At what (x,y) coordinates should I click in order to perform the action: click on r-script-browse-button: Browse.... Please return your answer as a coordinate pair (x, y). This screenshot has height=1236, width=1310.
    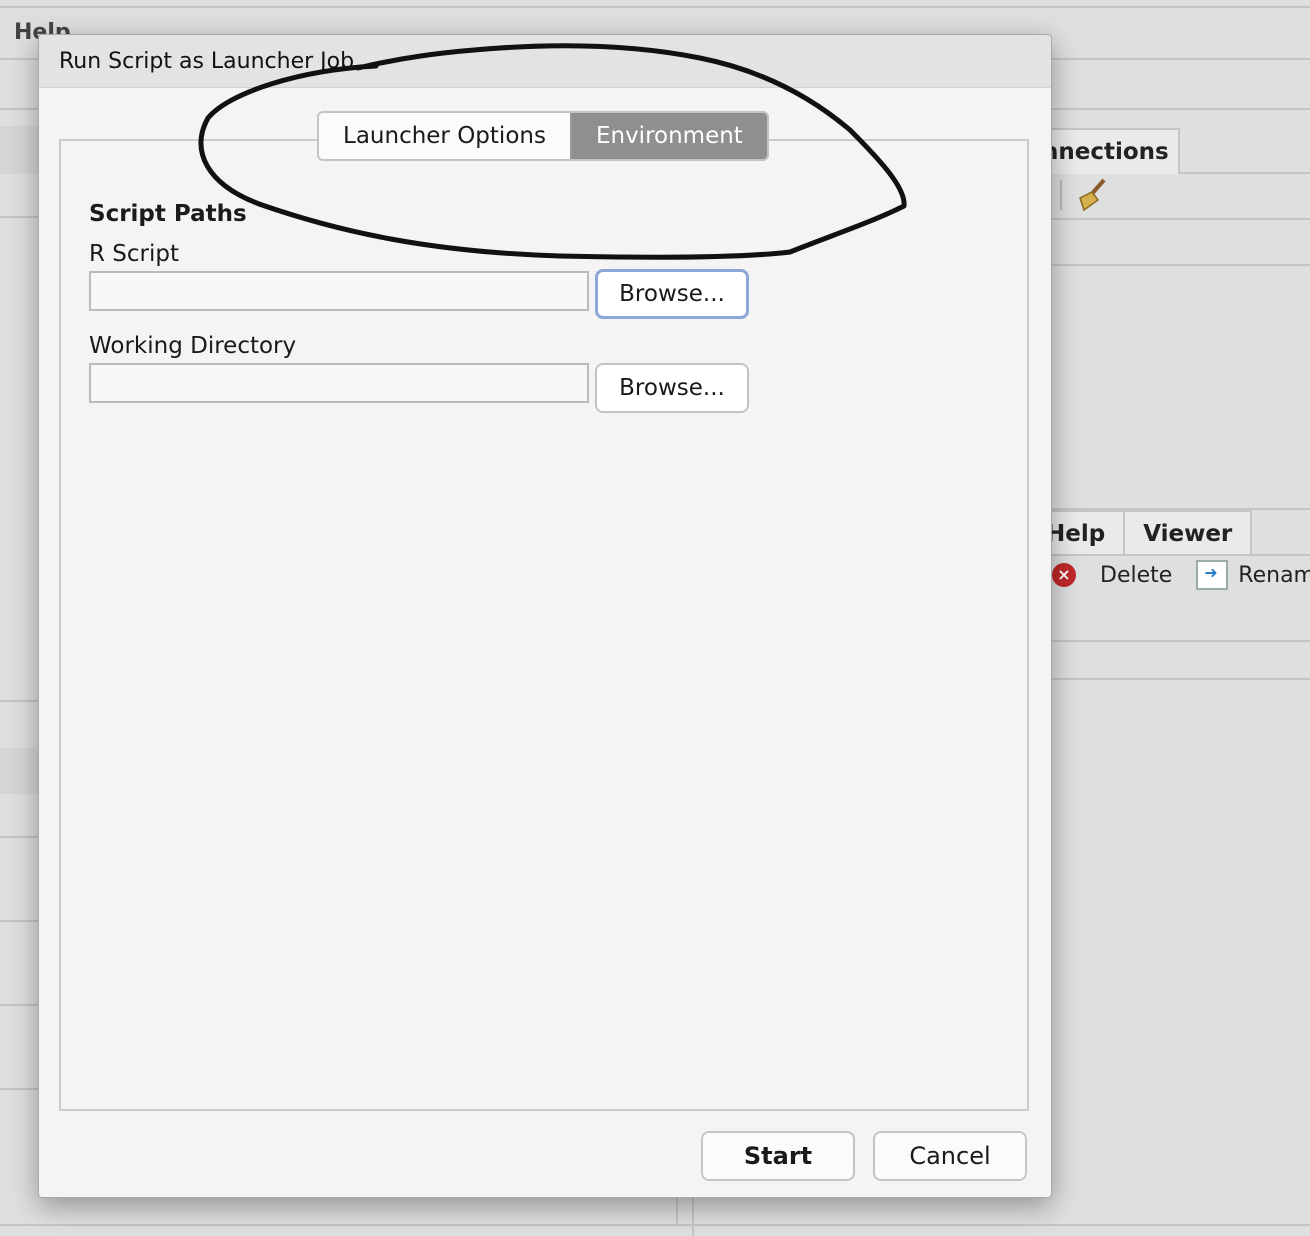
    Looking at the image, I should click on (672, 294).